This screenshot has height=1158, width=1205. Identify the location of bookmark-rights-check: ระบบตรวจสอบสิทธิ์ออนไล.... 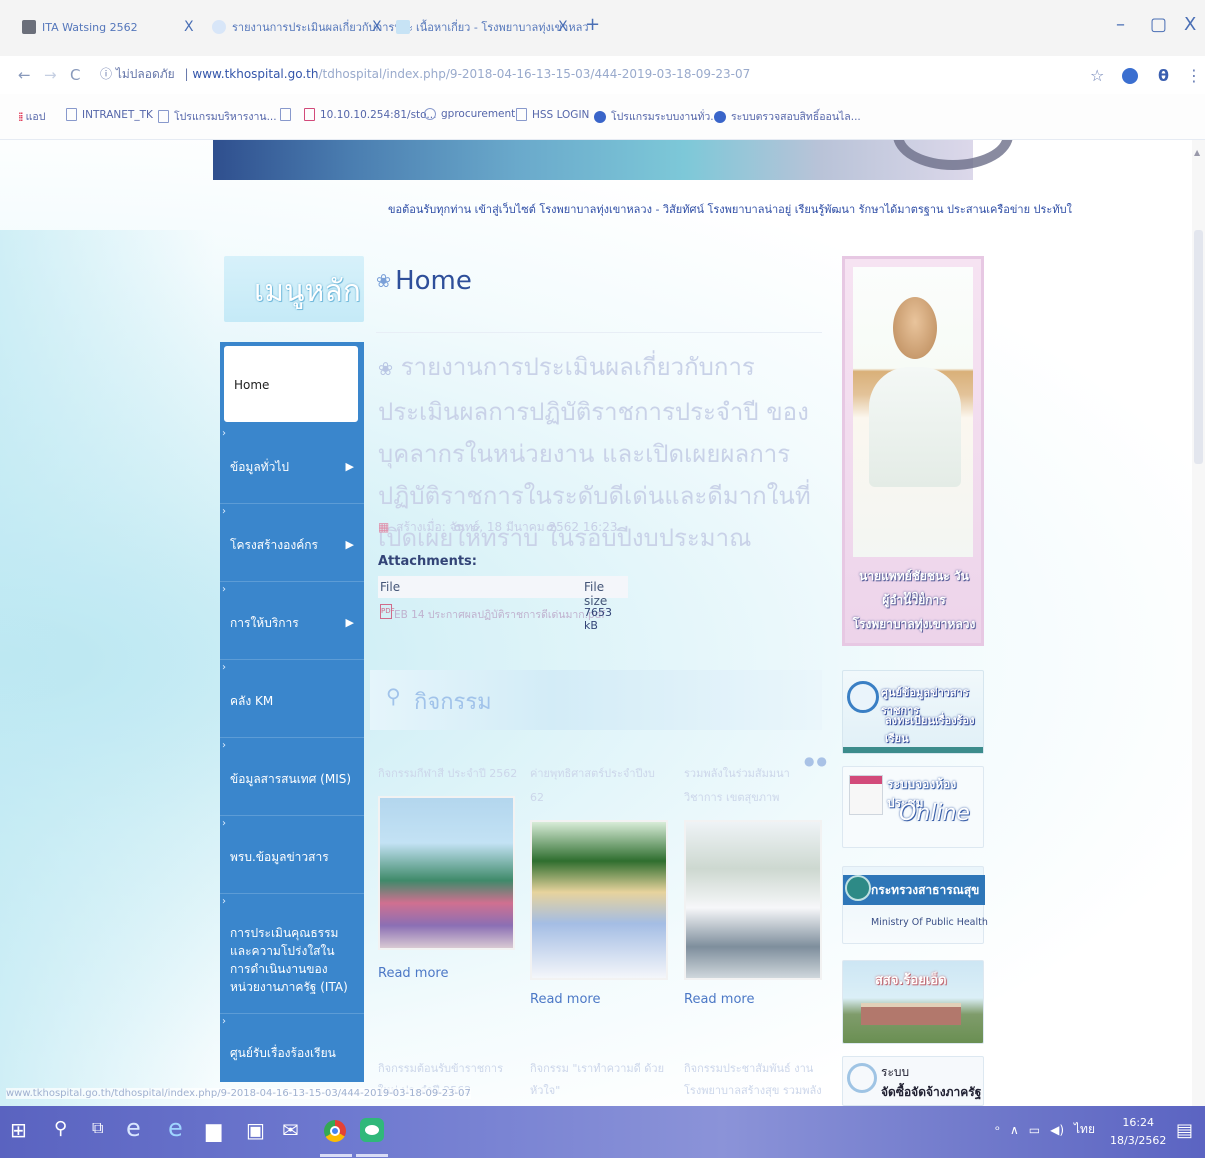
(787, 116).